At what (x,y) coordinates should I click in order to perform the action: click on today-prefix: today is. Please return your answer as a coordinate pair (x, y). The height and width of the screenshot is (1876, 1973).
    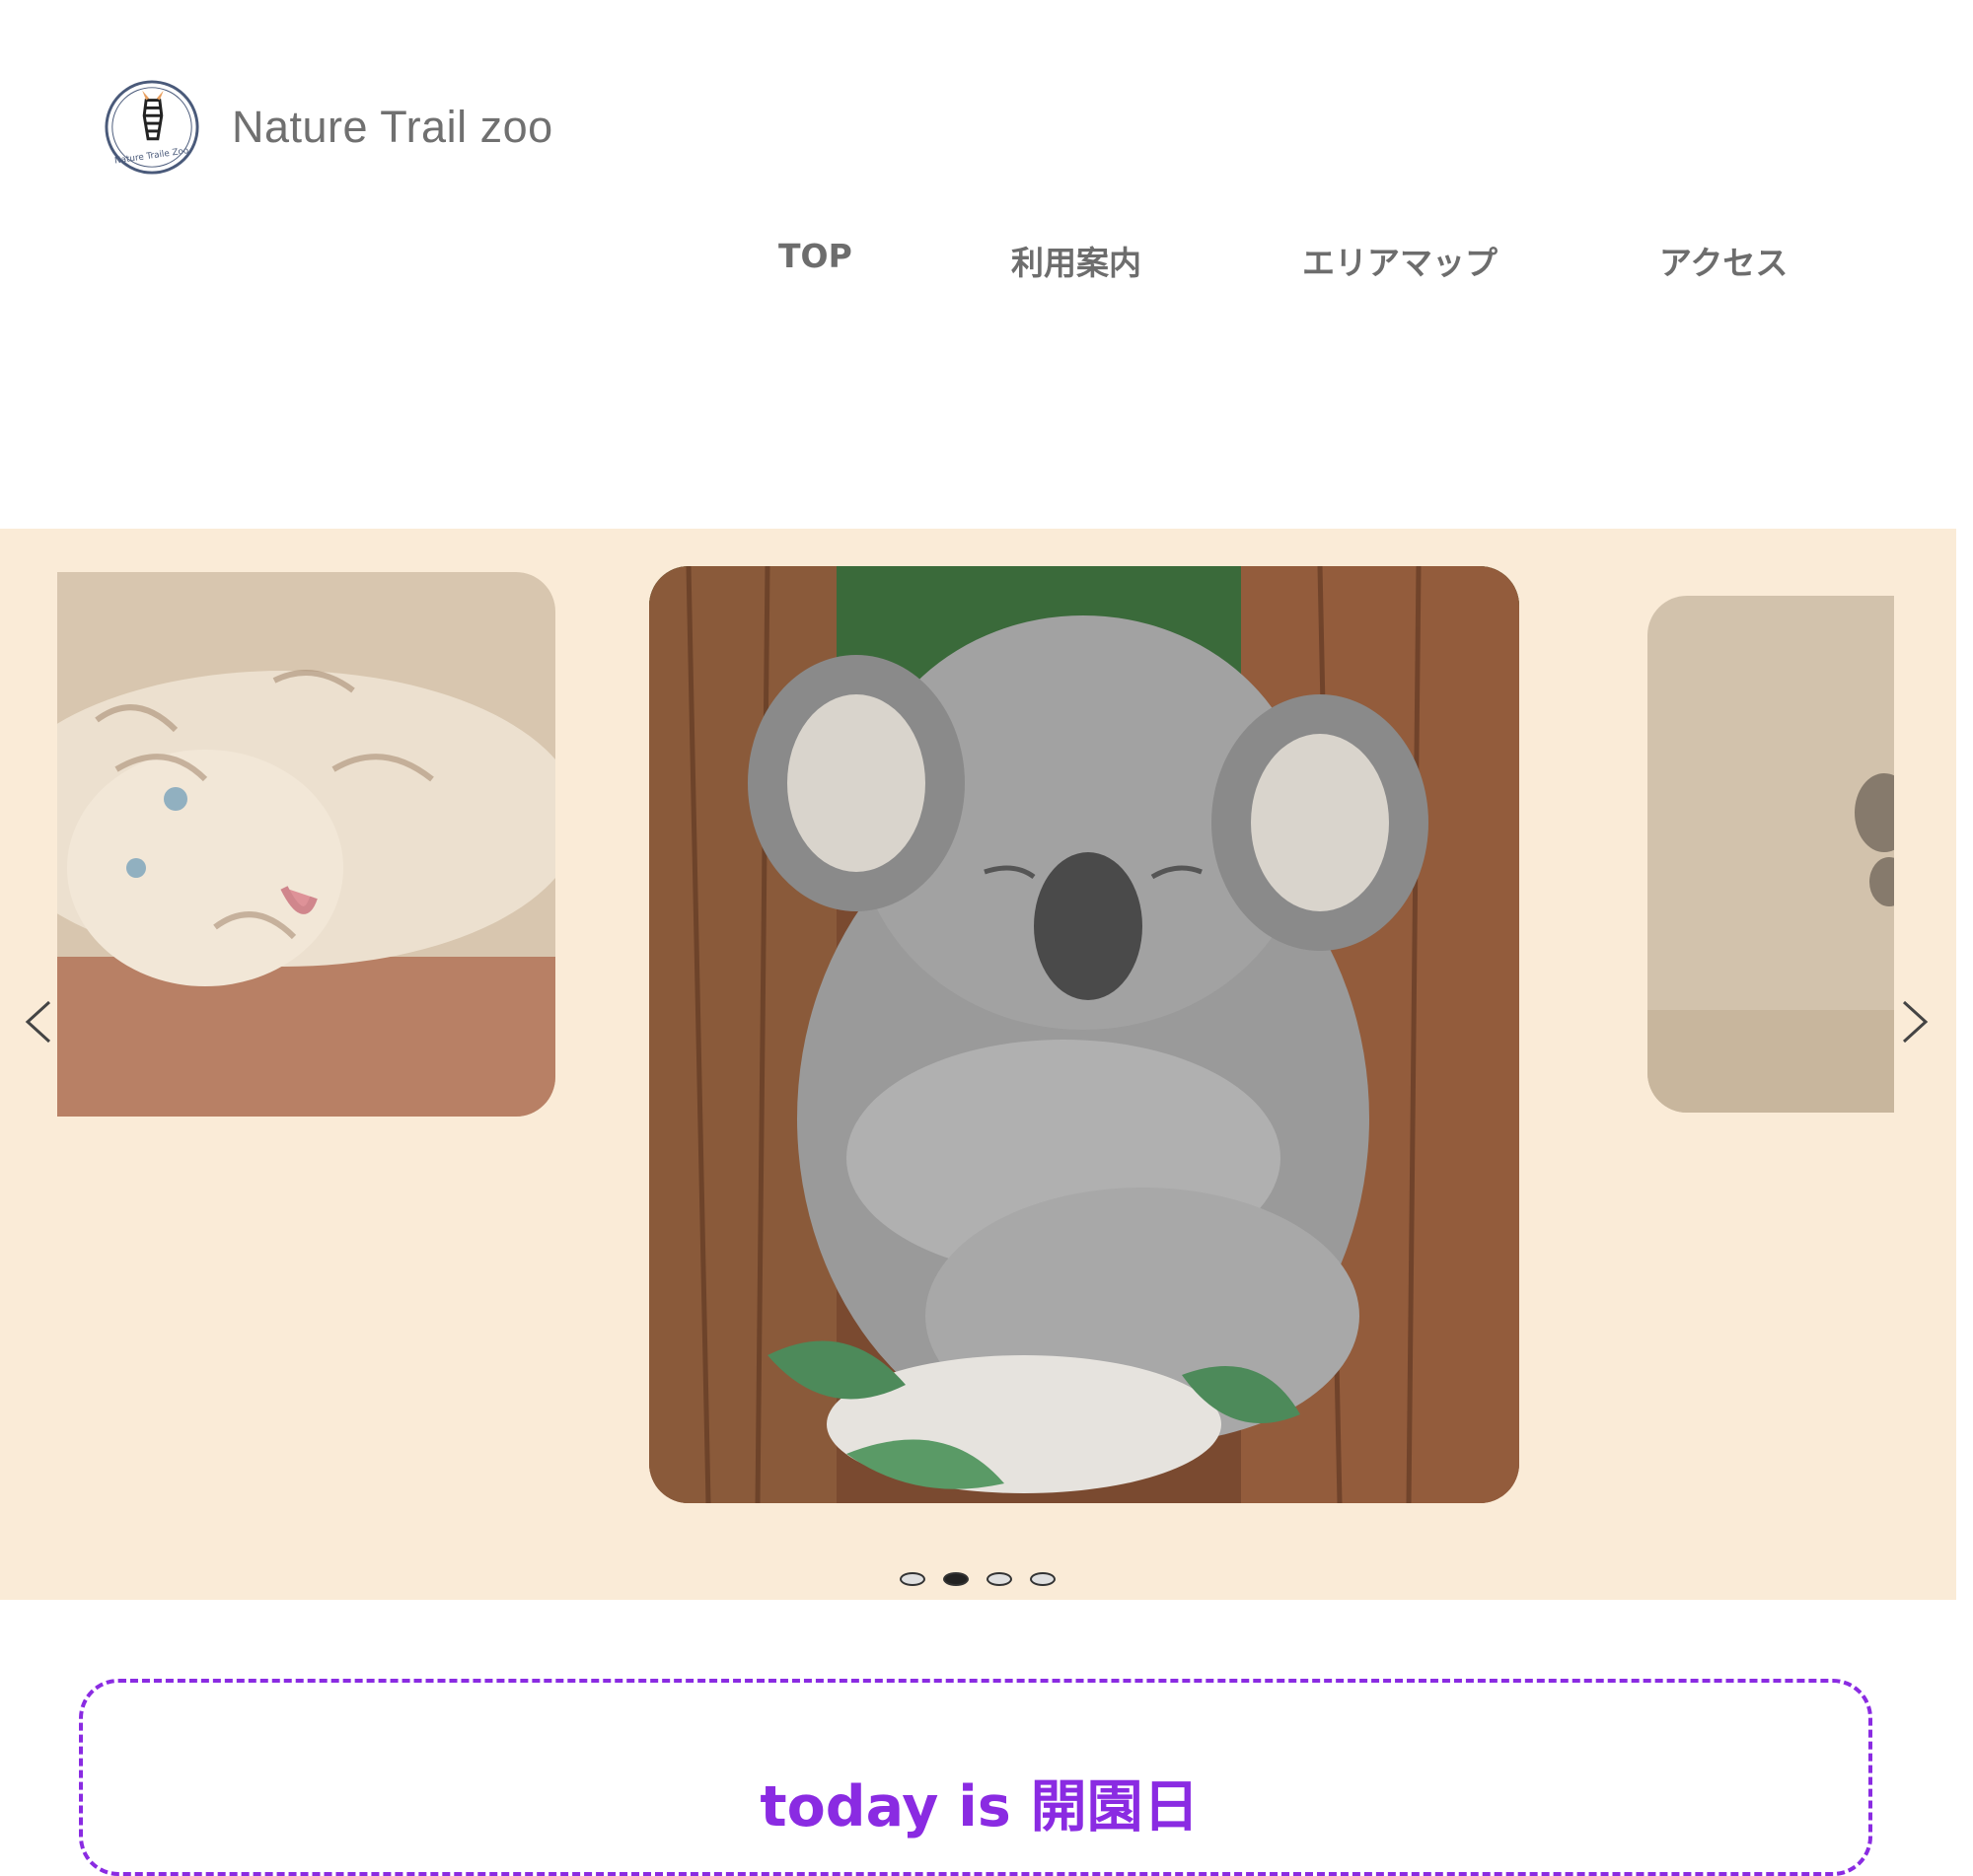
    Looking at the image, I should click on (885, 1807).